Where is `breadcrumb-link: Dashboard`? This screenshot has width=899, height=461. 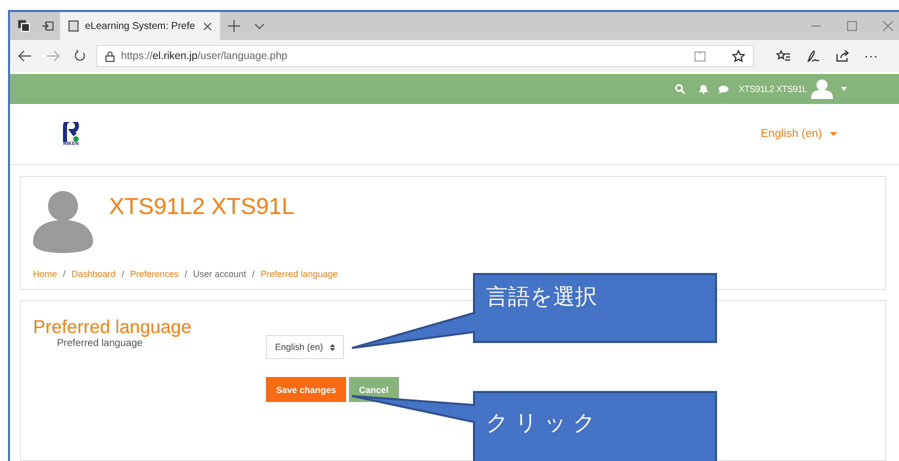 breadcrumb-link: Dashboard is located at coordinates (94, 274).